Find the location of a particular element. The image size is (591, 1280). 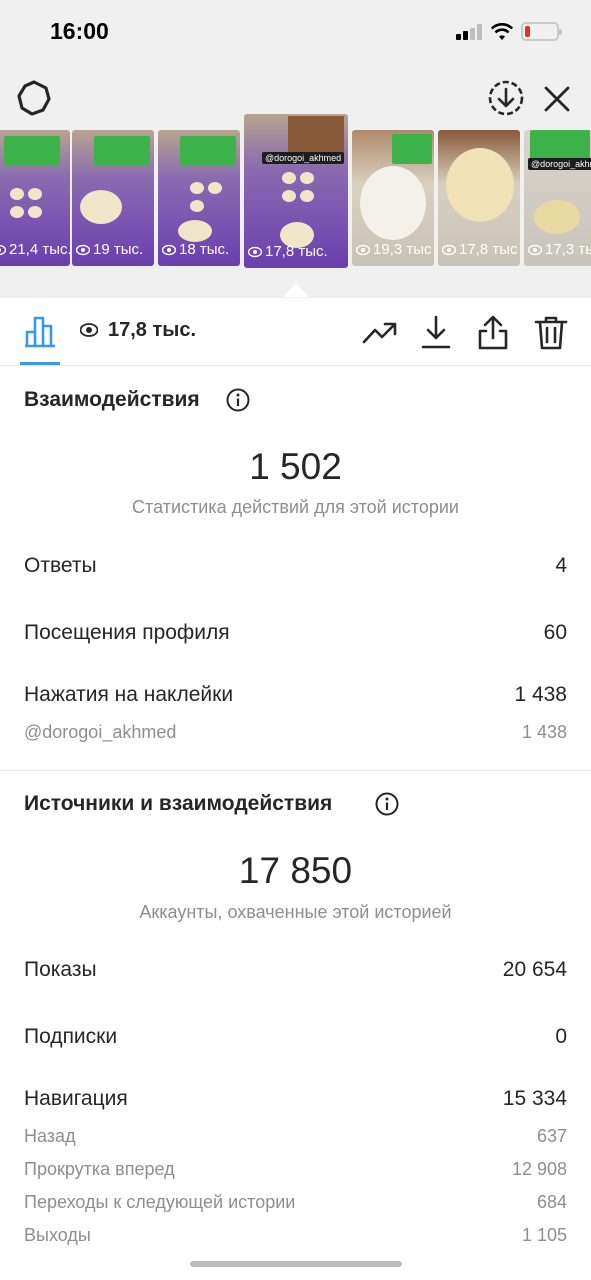

story-thumbnail: 19,3 тыс is located at coordinates (393, 198).